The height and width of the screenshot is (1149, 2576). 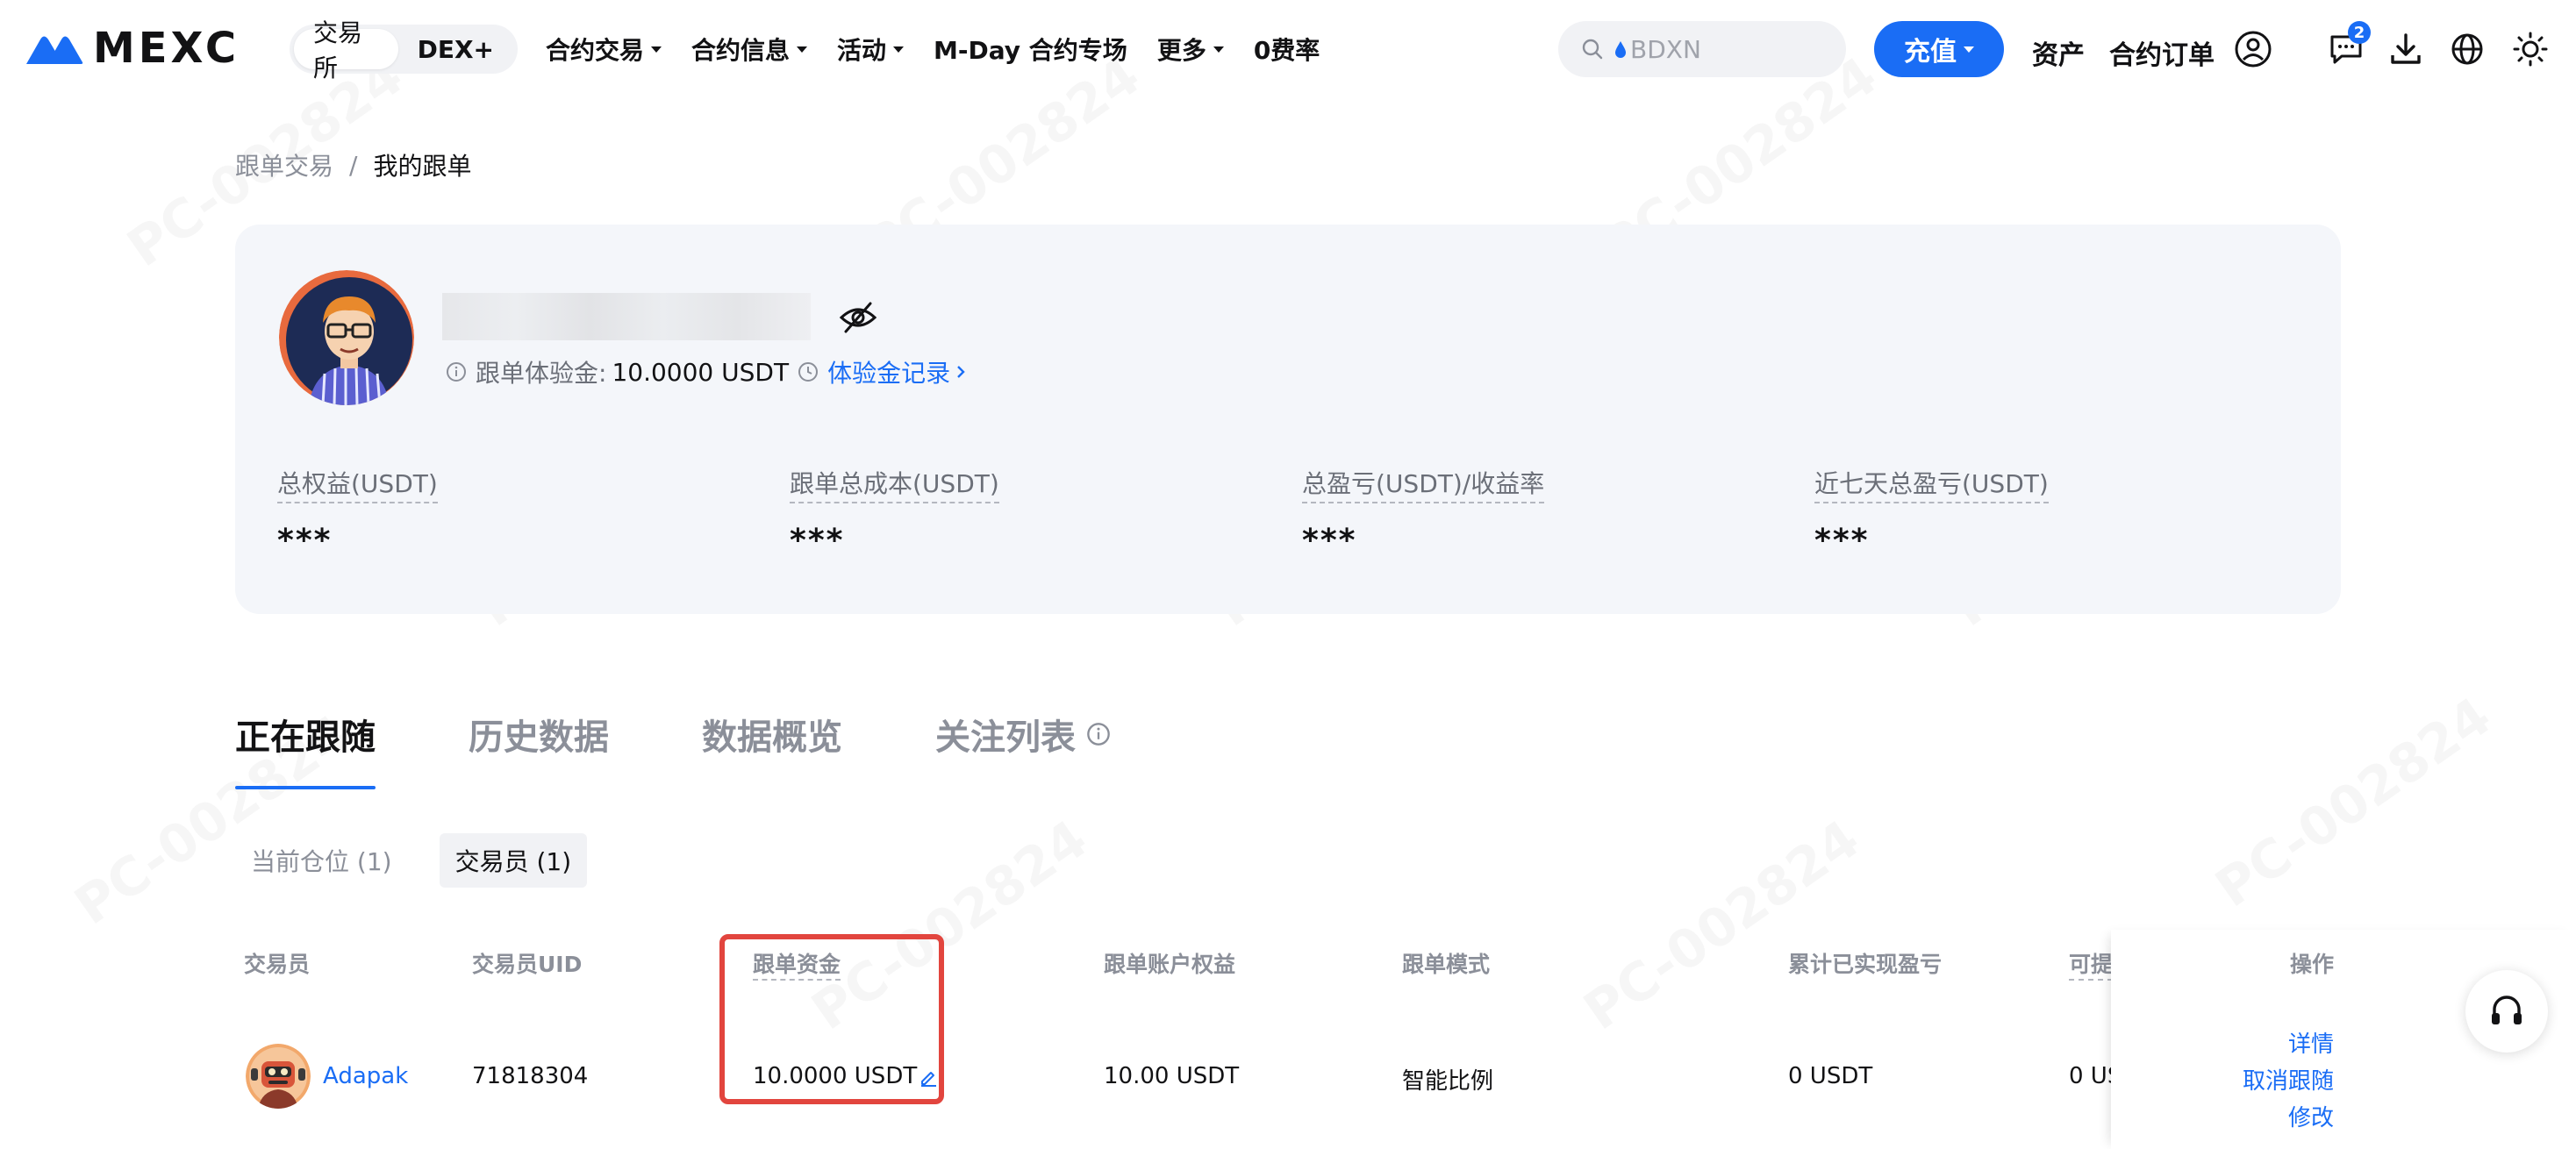 I want to click on nav-events: 活动, so click(x=871, y=50).